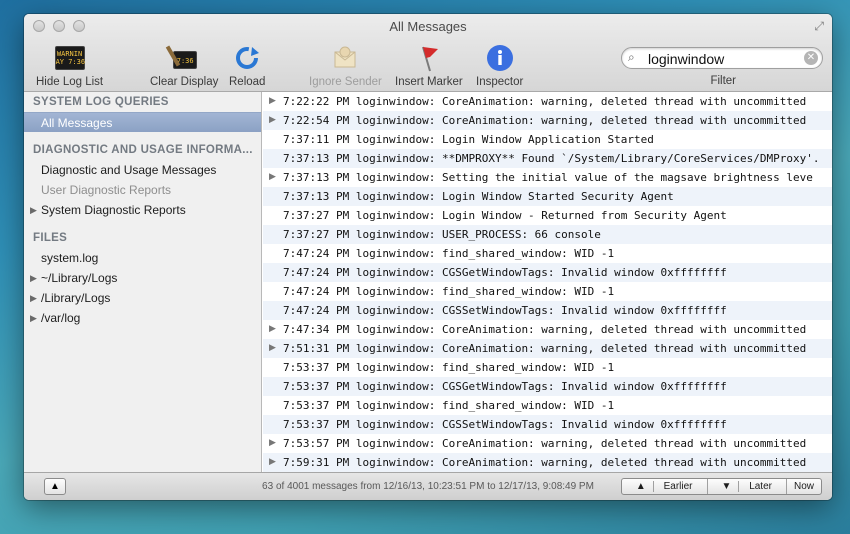 The width and height of the screenshot is (850, 534). I want to click on console-icon: WARNIN AY 7:36, so click(69, 58).